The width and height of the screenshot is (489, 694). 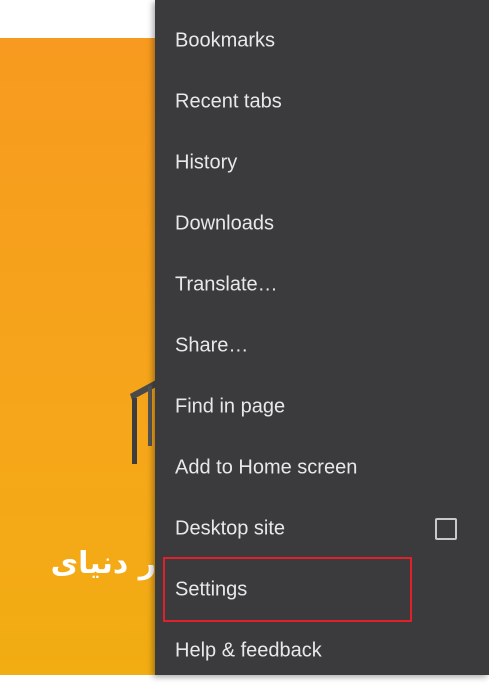 I want to click on menu-item-label: Help & feedback, so click(x=248, y=650).